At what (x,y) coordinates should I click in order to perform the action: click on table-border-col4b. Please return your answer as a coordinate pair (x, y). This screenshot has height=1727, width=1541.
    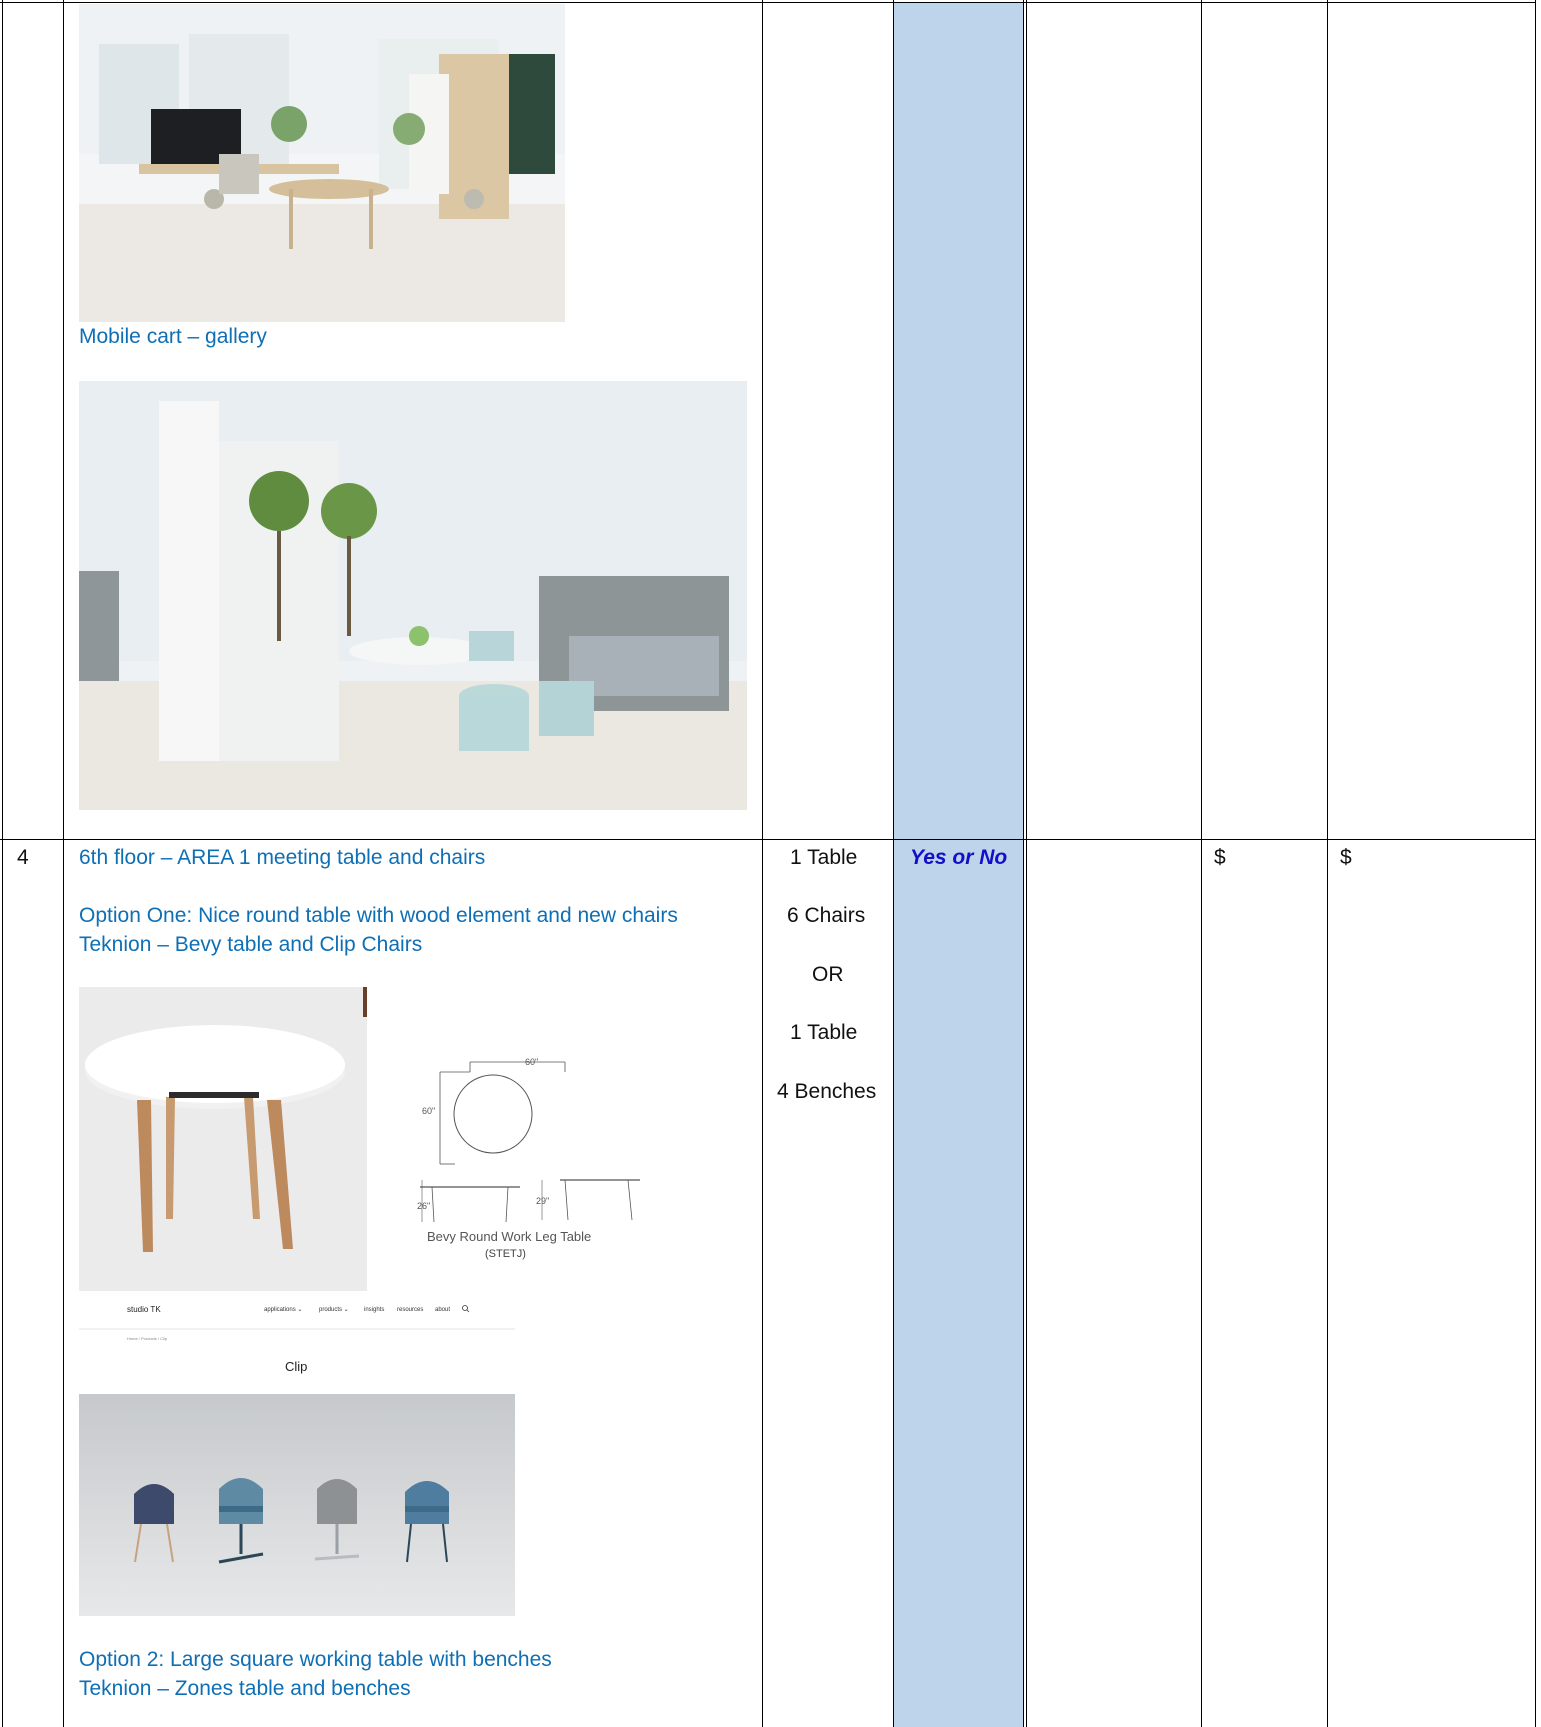
    Looking at the image, I should click on (1026, 863).